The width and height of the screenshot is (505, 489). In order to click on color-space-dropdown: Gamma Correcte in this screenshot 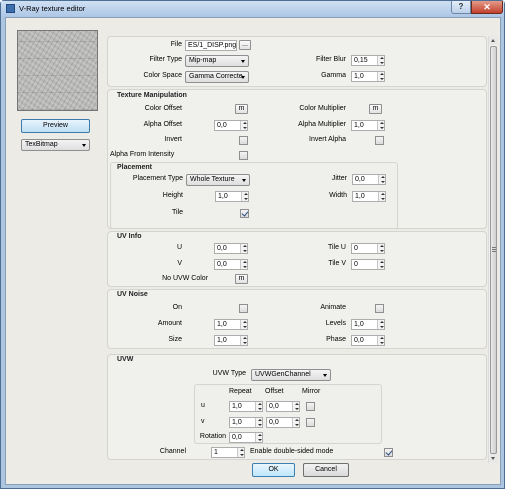, I will do `click(217, 77)`.